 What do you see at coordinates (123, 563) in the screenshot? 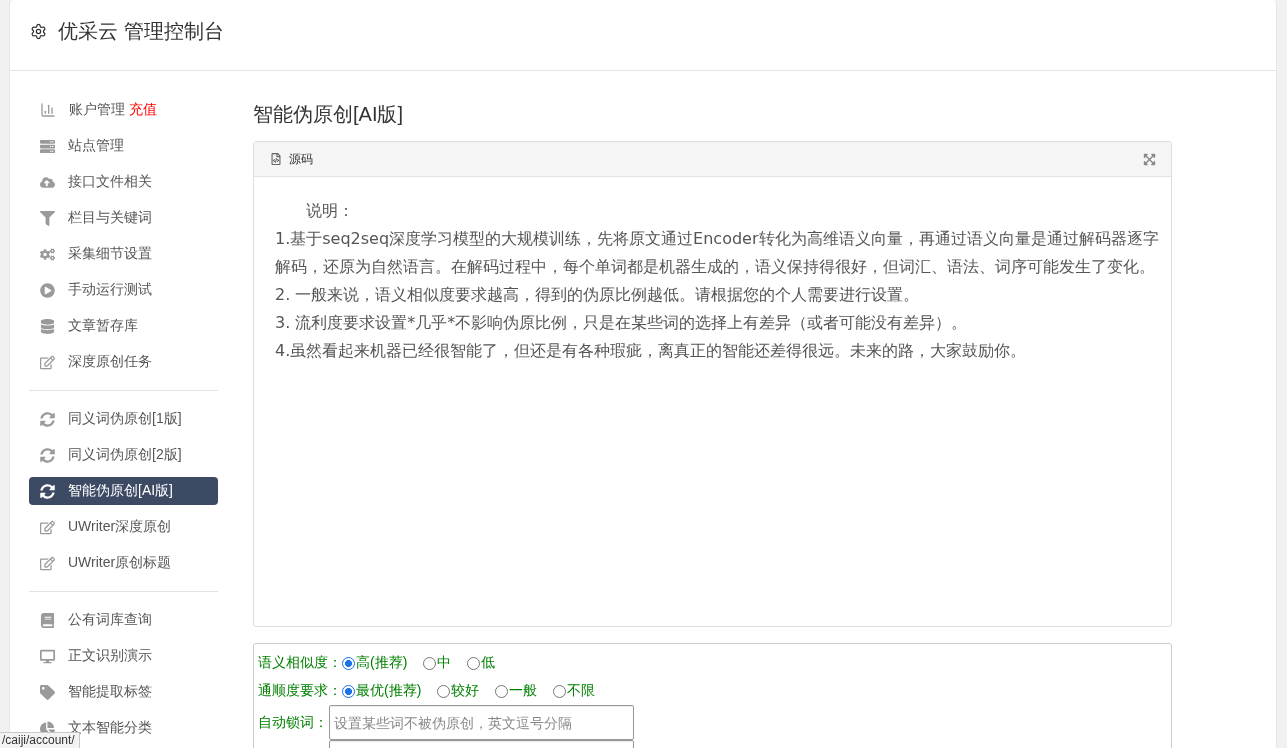
I see `sidebar-item: UWriter原创标题` at bounding box center [123, 563].